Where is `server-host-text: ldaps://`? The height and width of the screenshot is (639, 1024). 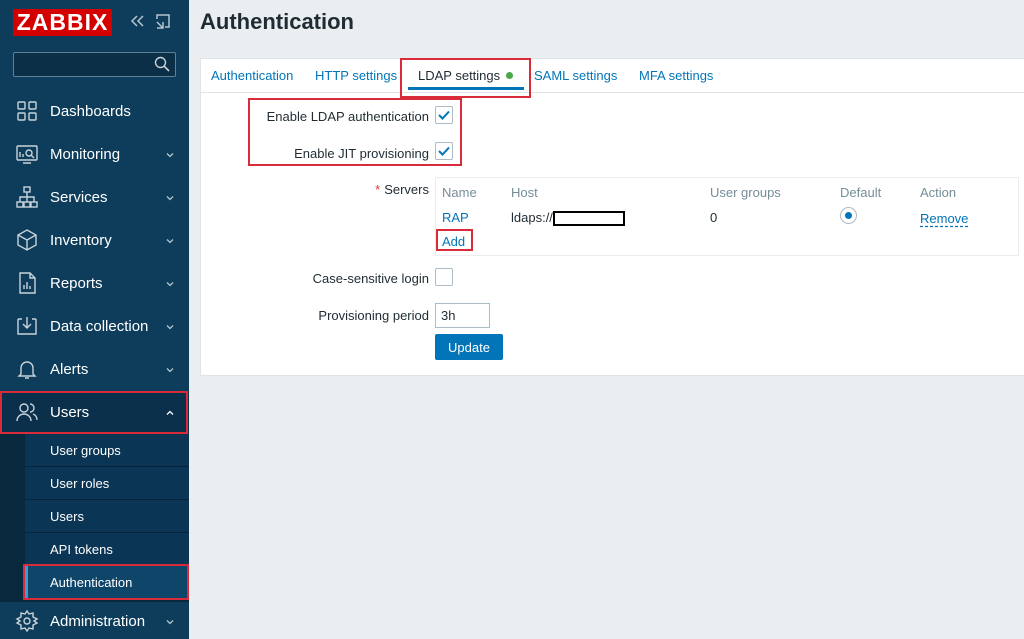 server-host-text: ldaps:// is located at coordinates (532, 217).